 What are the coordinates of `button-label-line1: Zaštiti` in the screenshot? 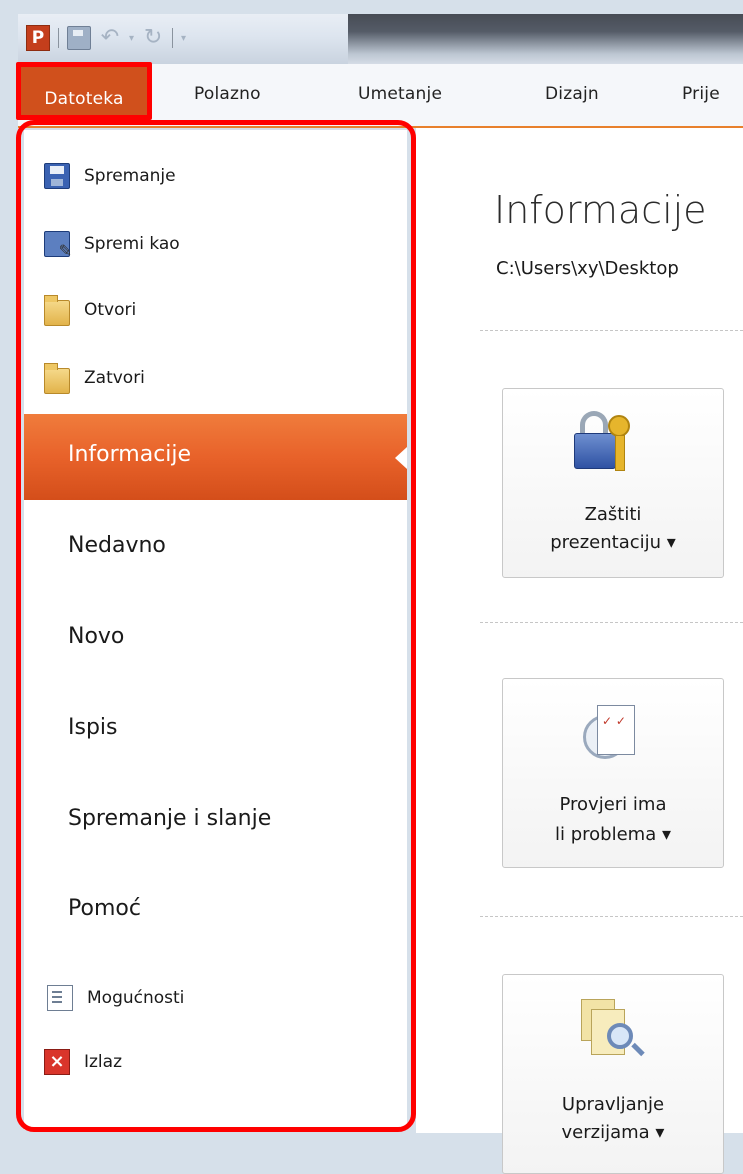 It's located at (613, 514).